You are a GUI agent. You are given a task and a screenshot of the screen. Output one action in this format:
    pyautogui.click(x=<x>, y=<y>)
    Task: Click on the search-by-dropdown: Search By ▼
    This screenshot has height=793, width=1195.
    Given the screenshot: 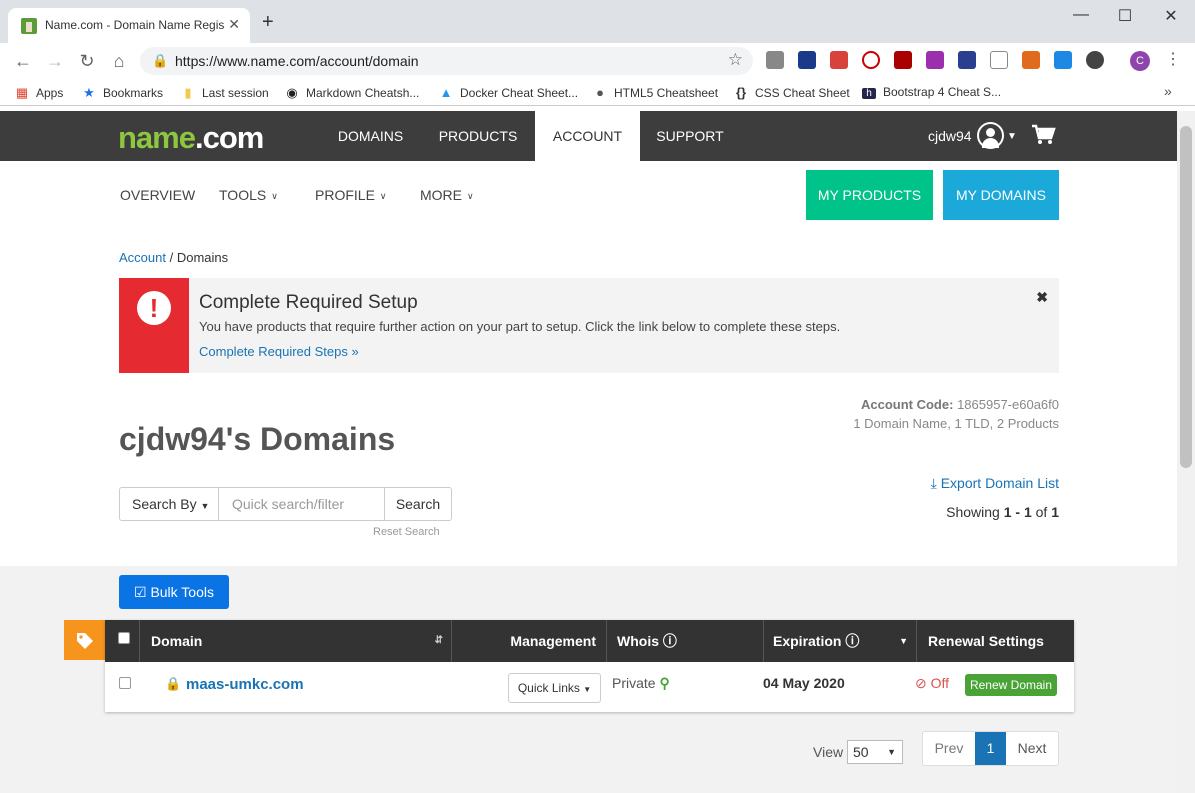 What is the action you would take?
    pyautogui.click(x=169, y=504)
    